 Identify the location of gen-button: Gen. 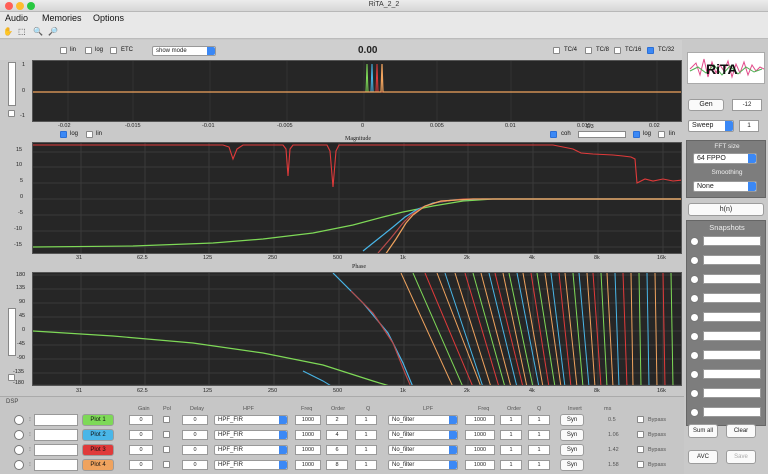
(706, 105).